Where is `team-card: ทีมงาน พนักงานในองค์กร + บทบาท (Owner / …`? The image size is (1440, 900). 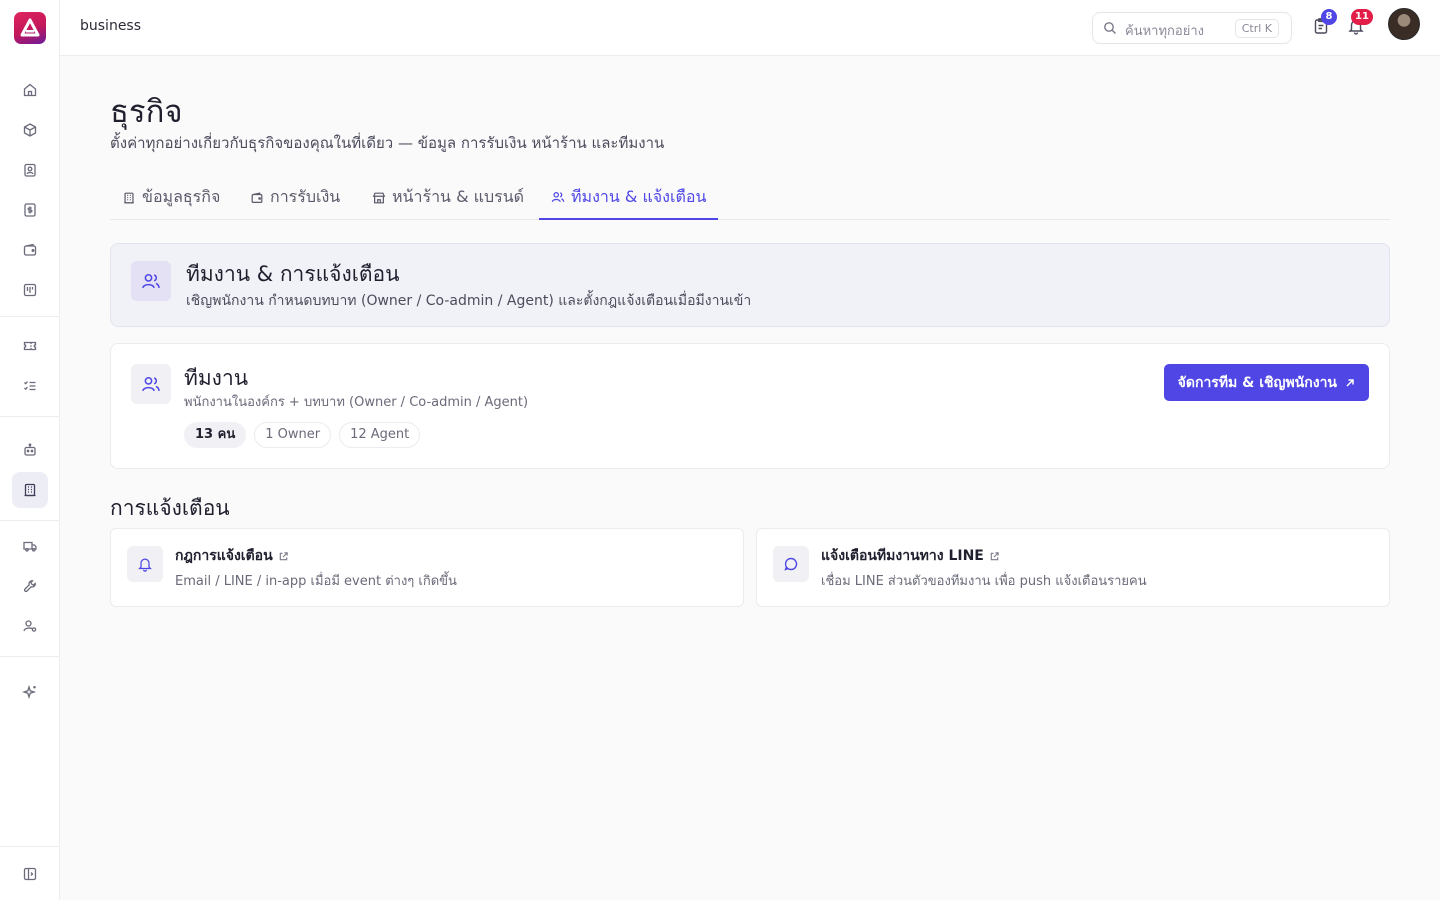
team-card: ทีมงาน พนักงานในองค์กร + บทบาท (Owner / … is located at coordinates (750, 406).